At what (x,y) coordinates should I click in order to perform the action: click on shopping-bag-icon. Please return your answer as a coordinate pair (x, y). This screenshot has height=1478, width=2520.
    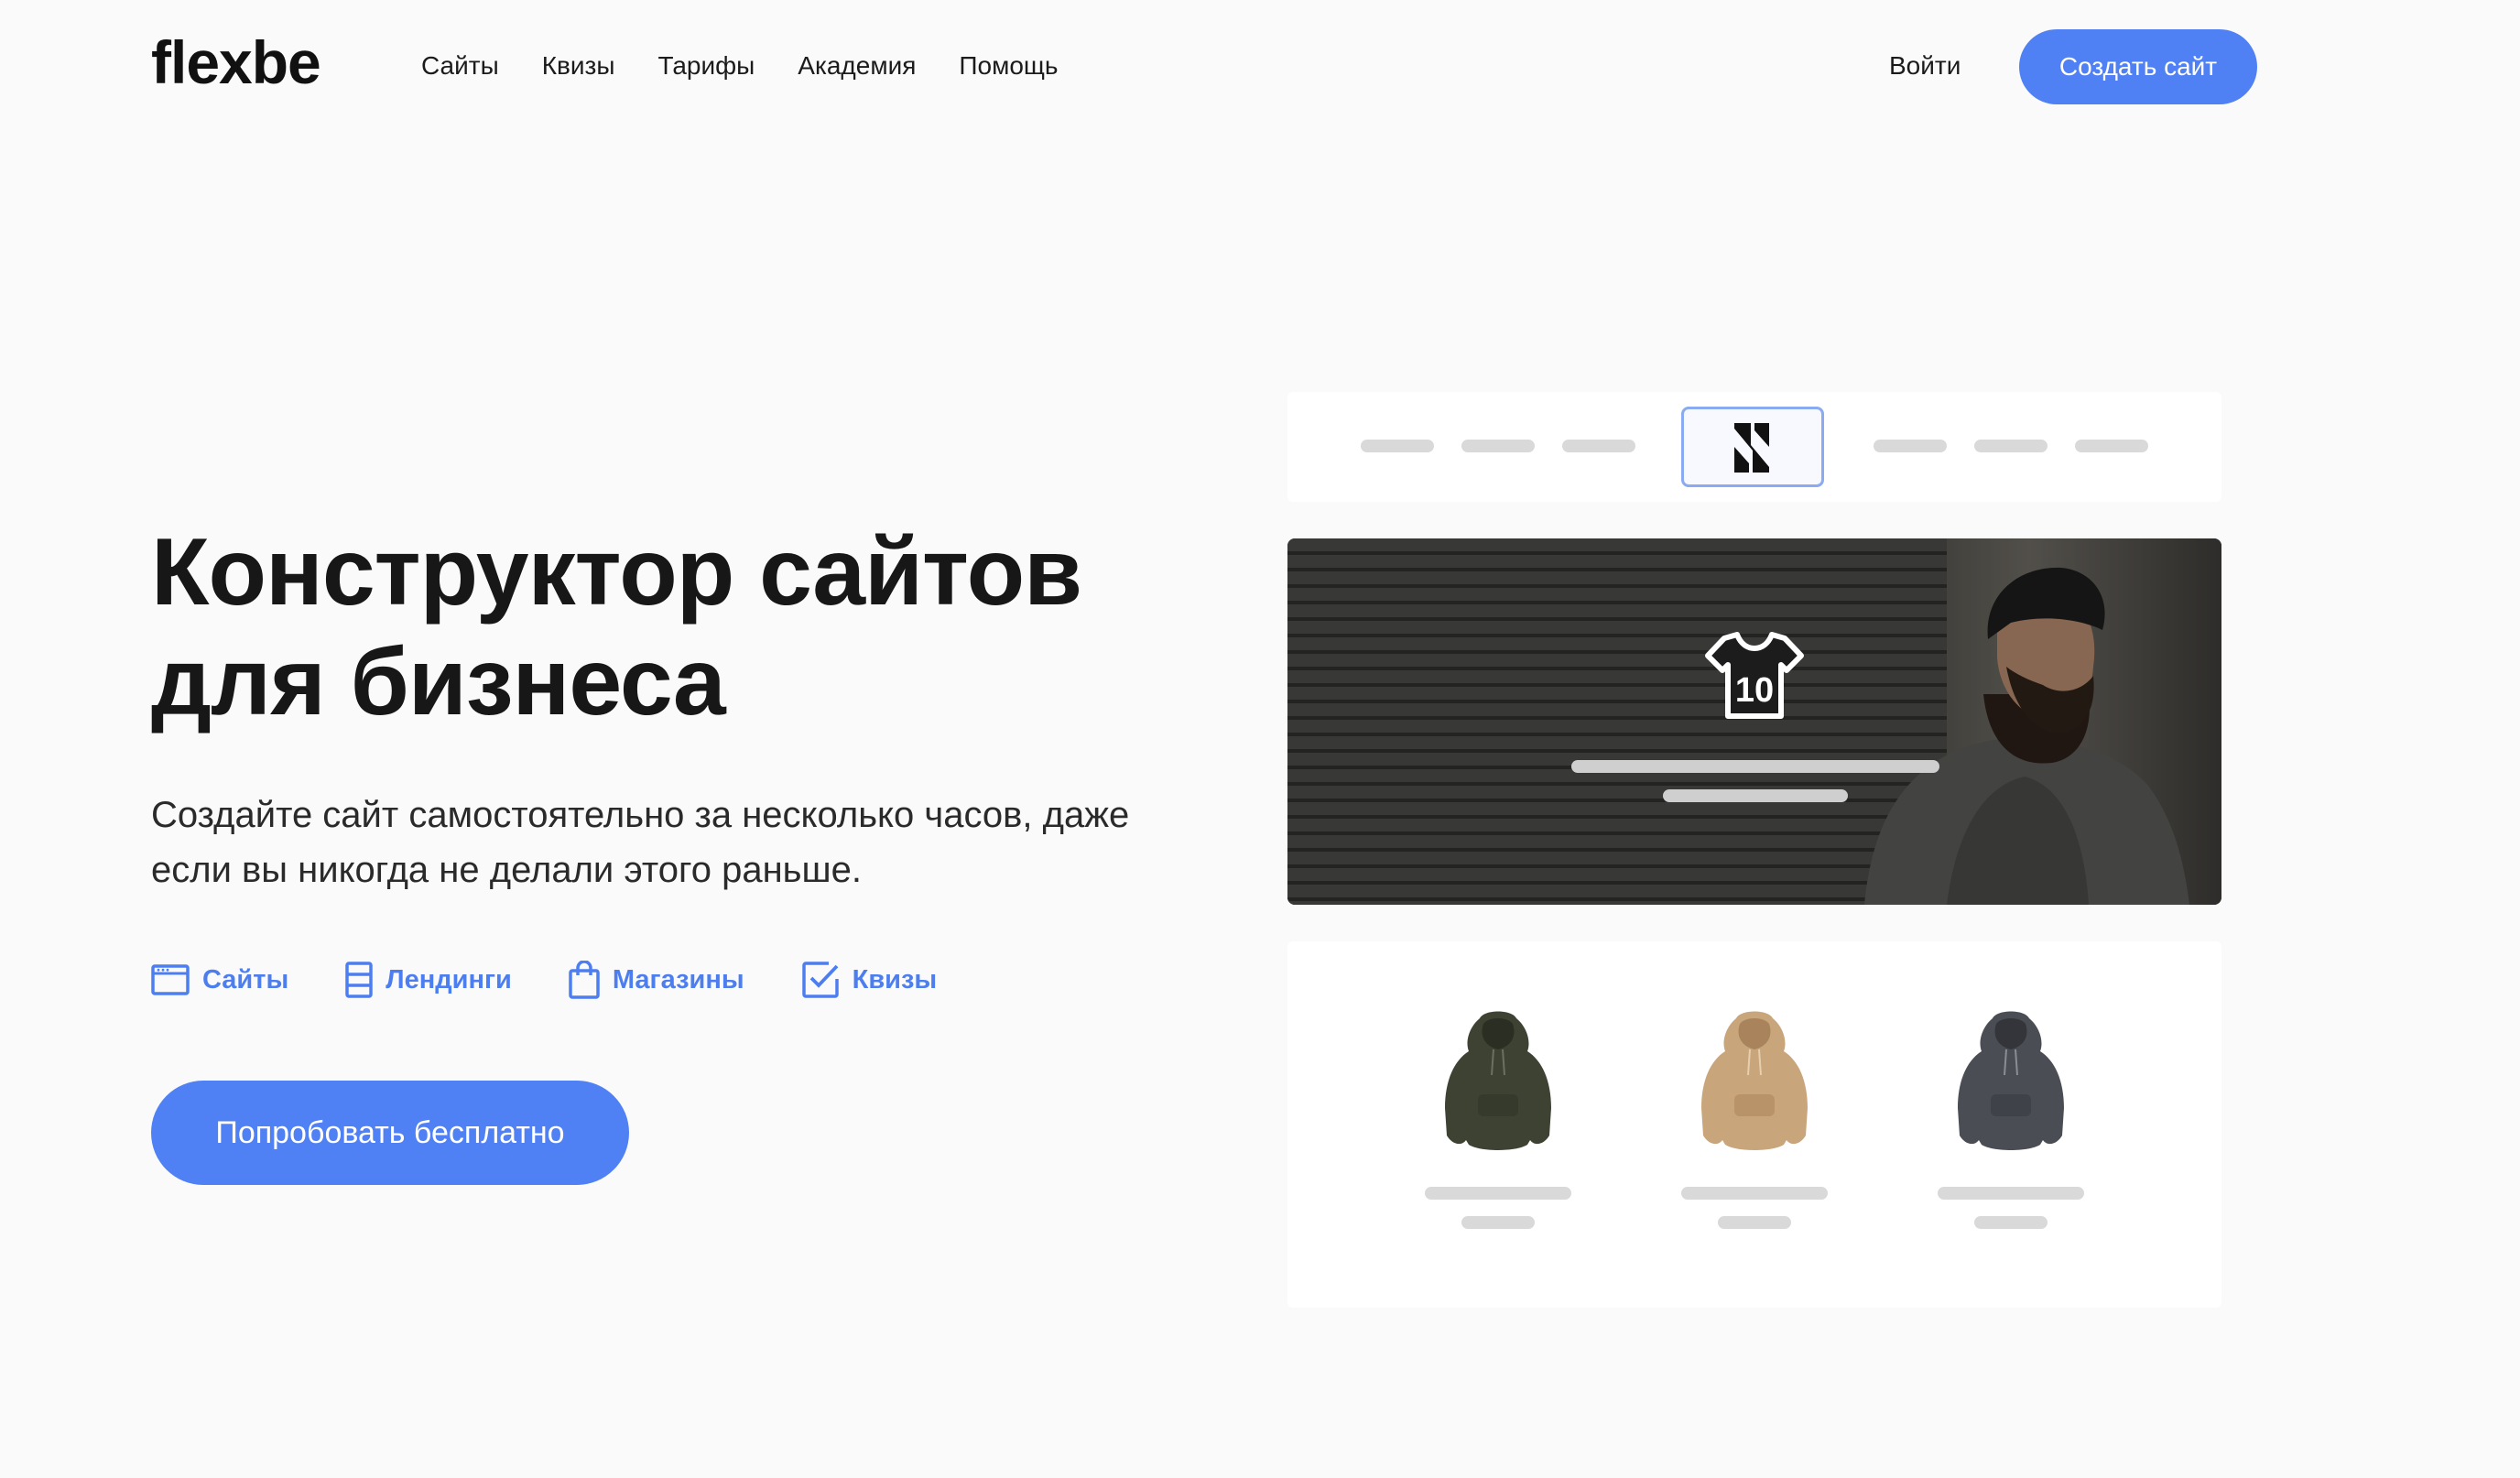
    Looking at the image, I should click on (584, 980).